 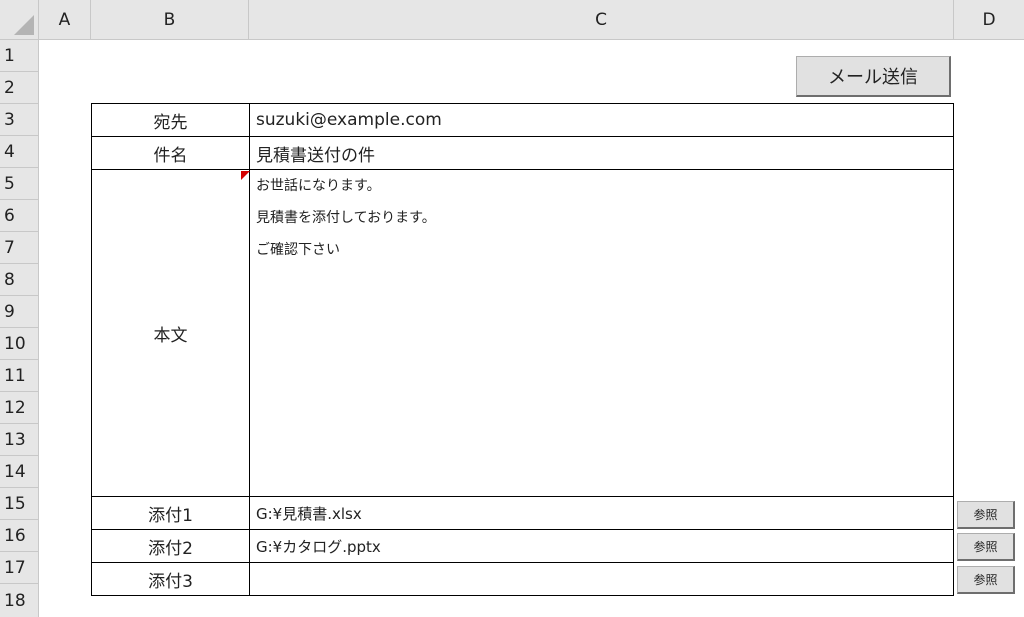 What do you see at coordinates (24, 25) in the screenshot?
I see `select-all-triangle-icon` at bounding box center [24, 25].